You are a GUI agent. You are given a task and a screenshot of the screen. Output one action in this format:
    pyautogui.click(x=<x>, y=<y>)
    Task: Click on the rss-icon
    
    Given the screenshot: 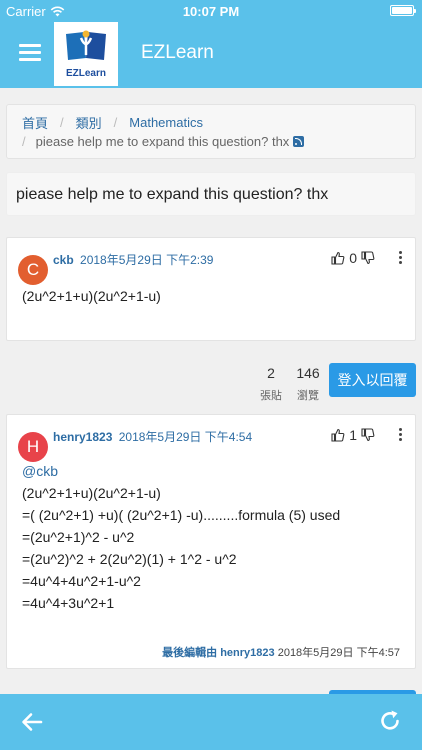 What is the action you would take?
    pyautogui.click(x=299, y=141)
    